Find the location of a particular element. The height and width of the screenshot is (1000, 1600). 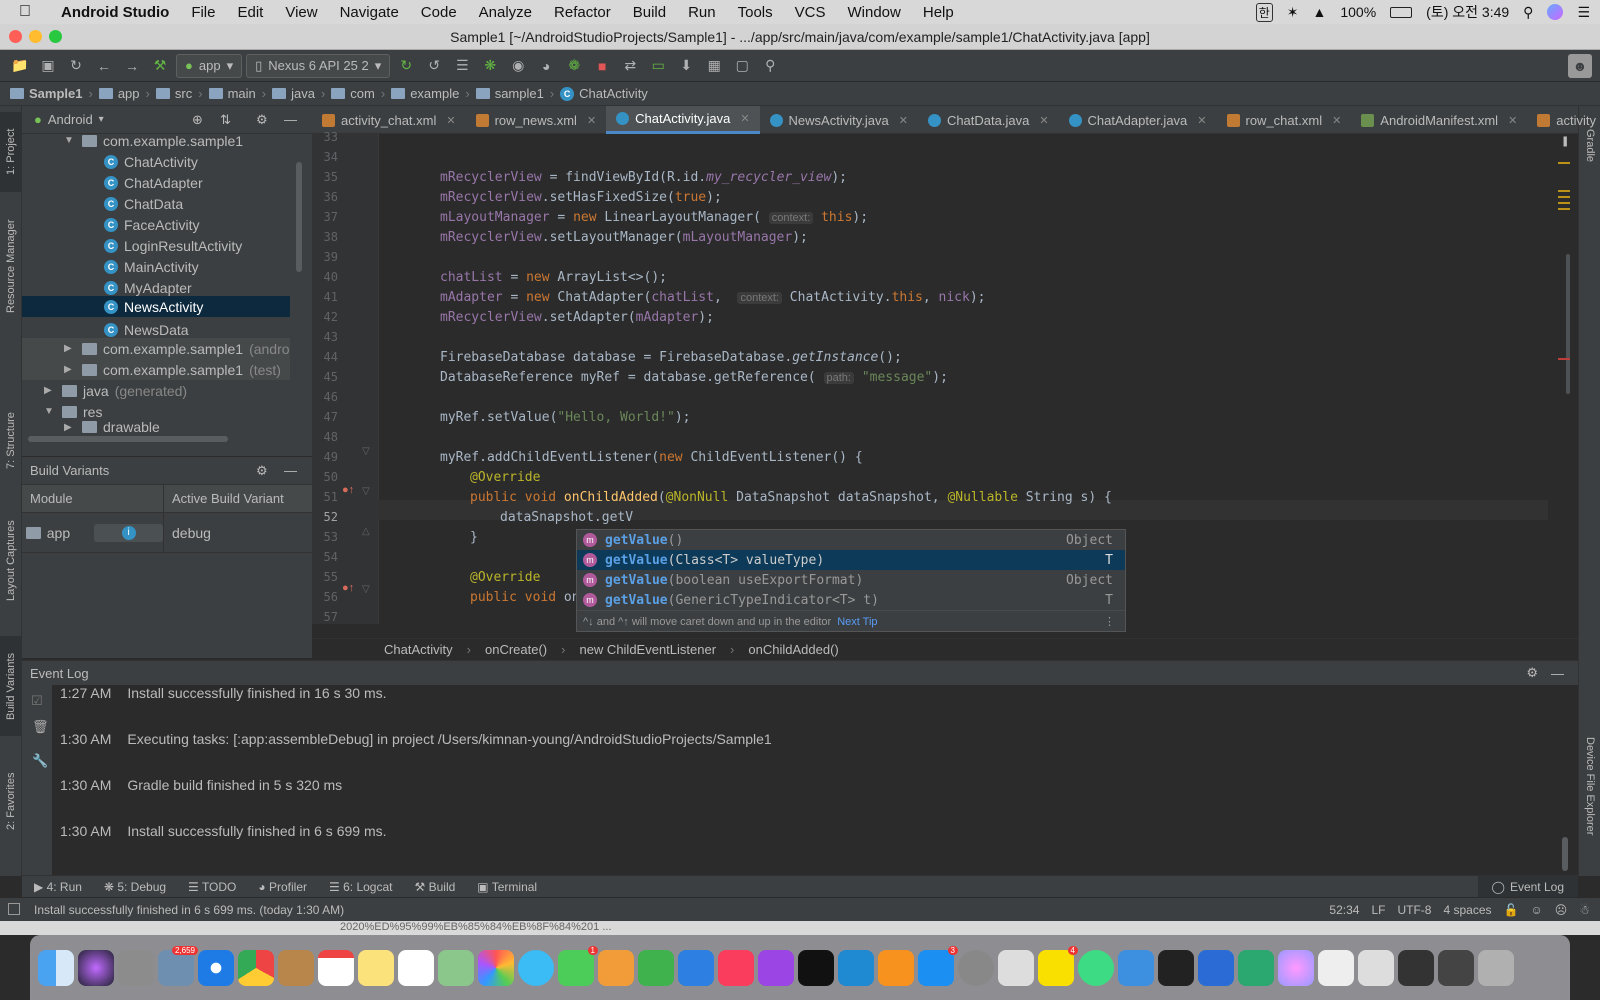

notes-folder-icon is located at coordinates (296, 967).